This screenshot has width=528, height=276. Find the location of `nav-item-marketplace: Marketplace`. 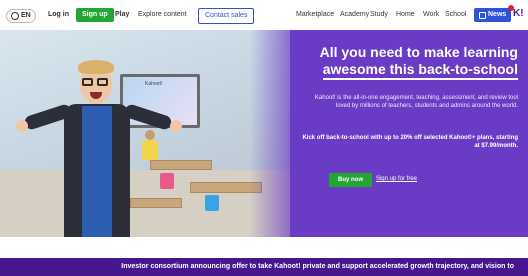

nav-item-marketplace: Marketplace is located at coordinates (315, 15).